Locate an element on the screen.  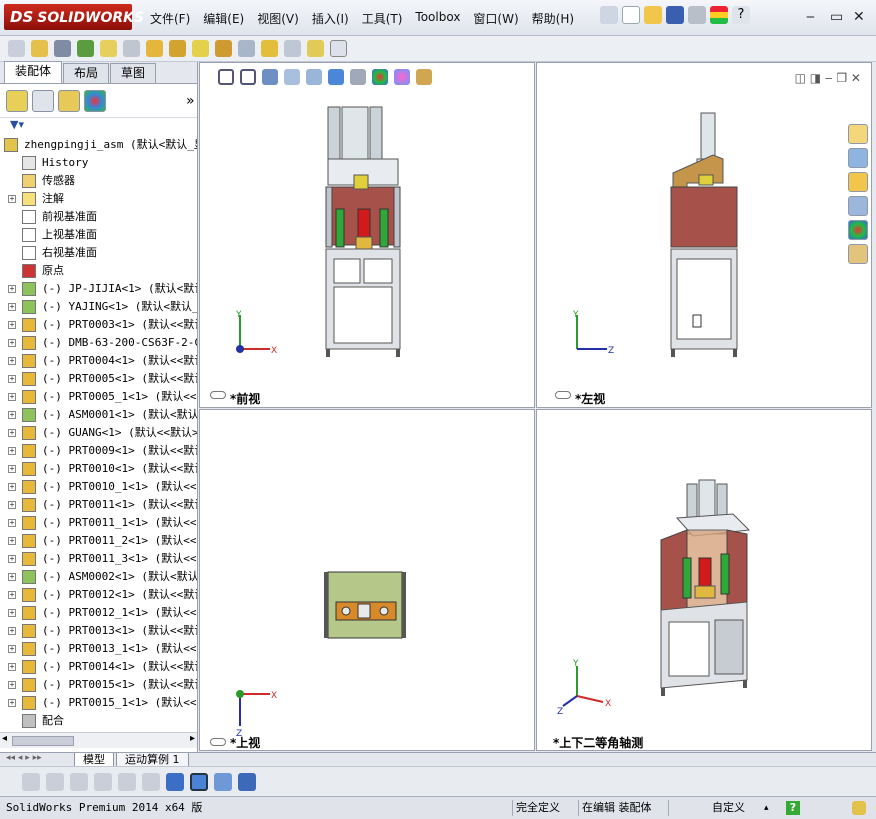
tab-layout: 布局 is located at coordinates (86, 73).